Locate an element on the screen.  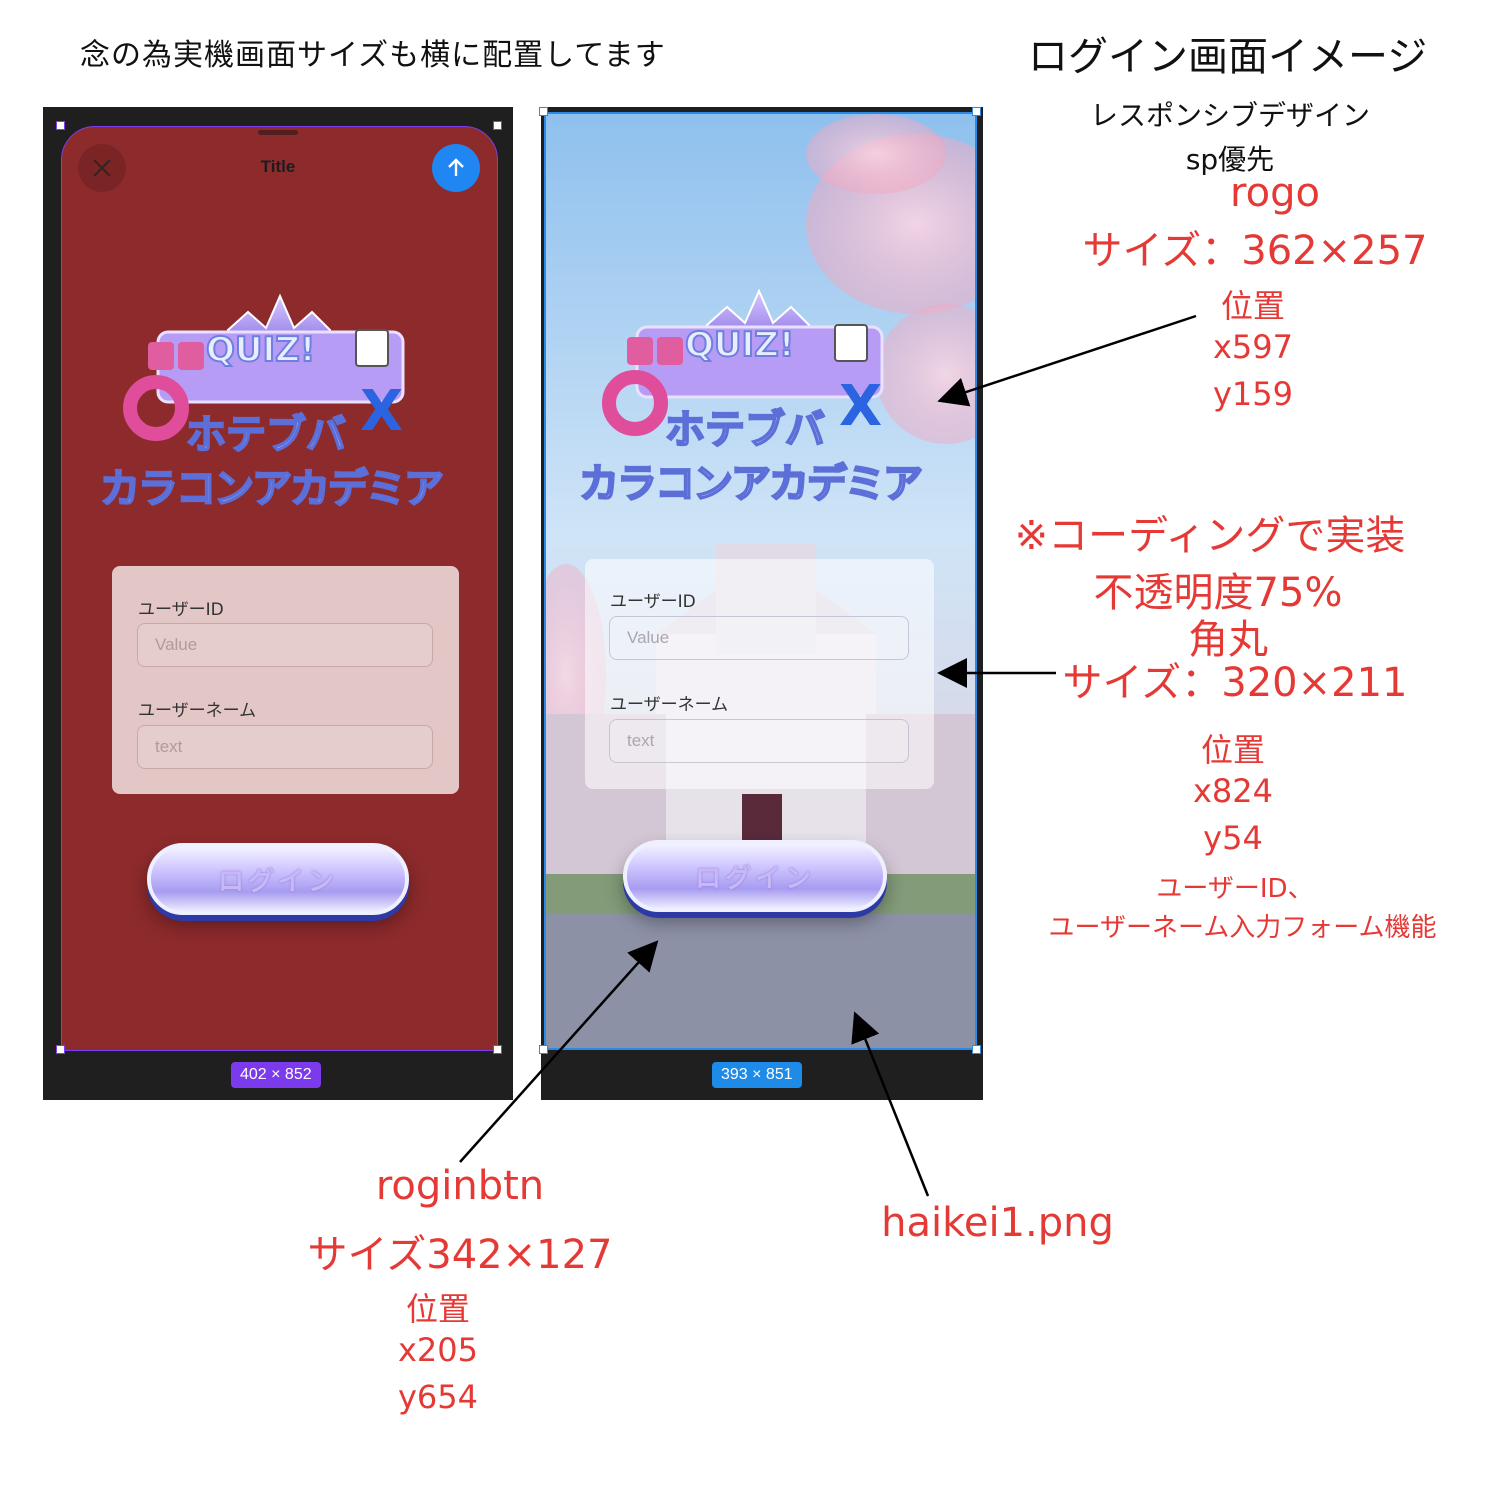
rogo-y: y159 is located at coordinates (1252, 394).